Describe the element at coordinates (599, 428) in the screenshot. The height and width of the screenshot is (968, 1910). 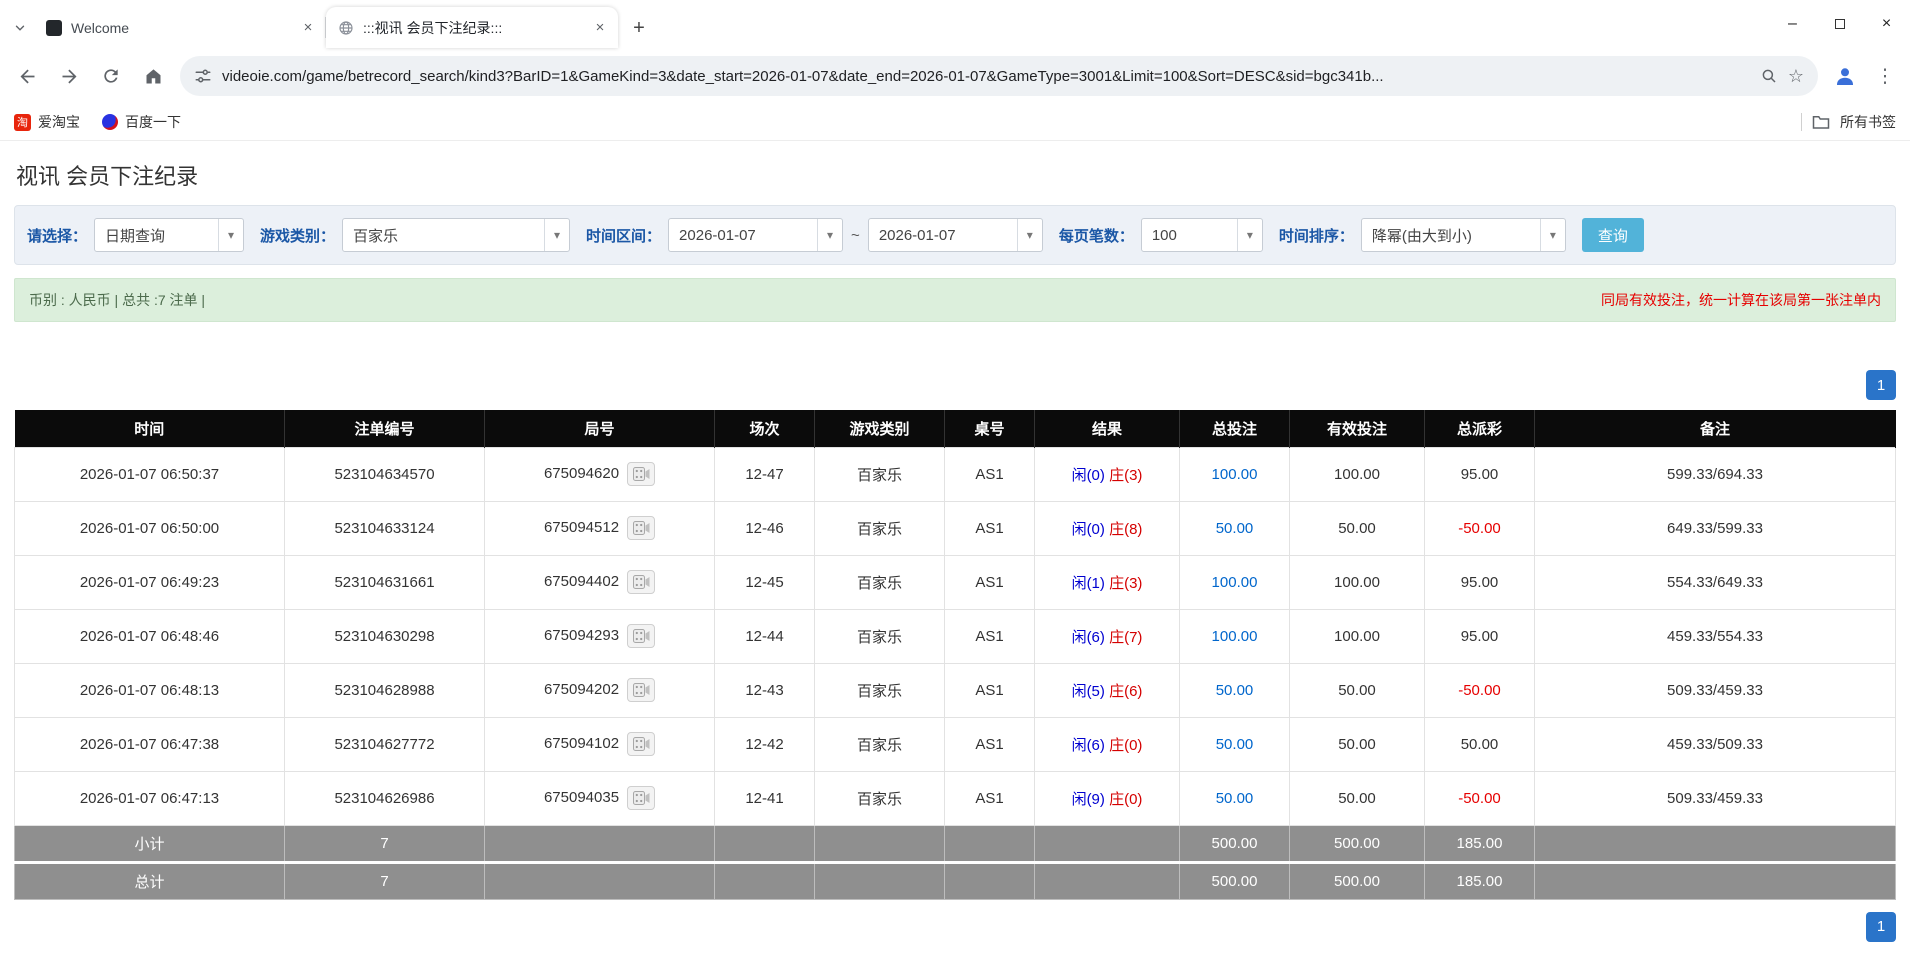
I see `col-header-round: 局号` at that location.